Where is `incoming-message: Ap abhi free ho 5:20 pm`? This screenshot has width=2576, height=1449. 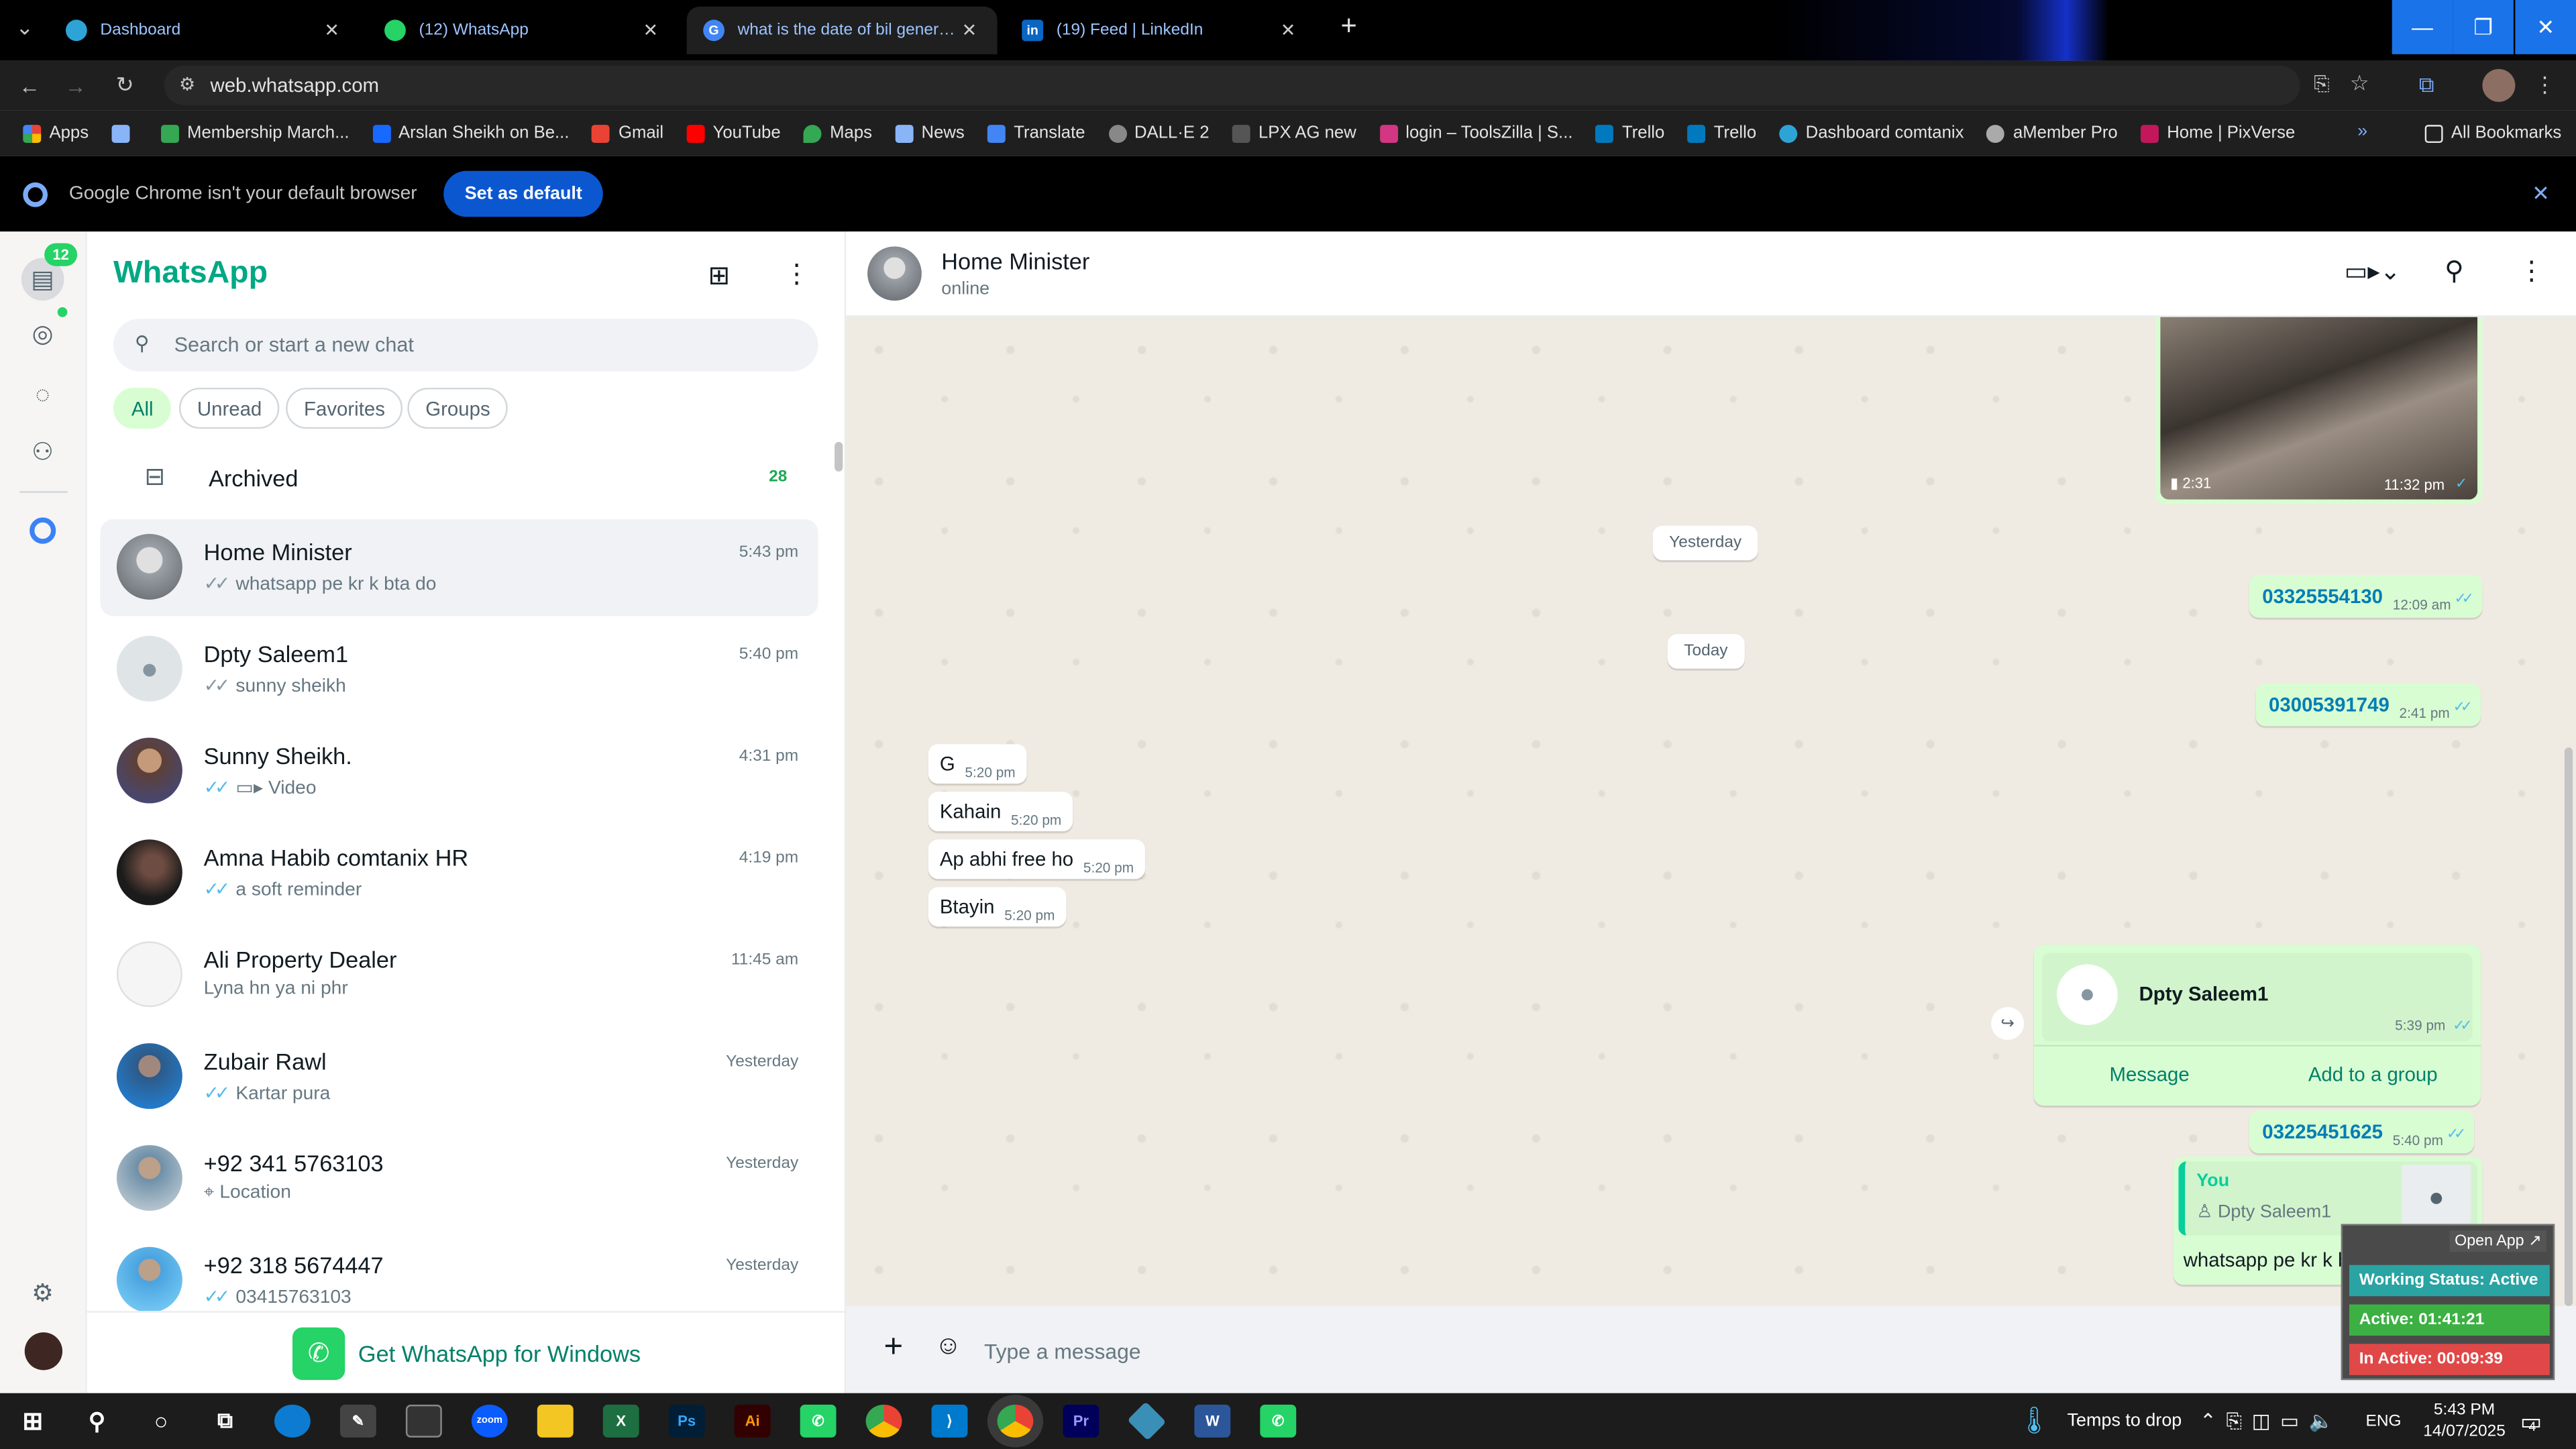 incoming-message: Ap abhi free ho 5:20 pm is located at coordinates (1037, 859).